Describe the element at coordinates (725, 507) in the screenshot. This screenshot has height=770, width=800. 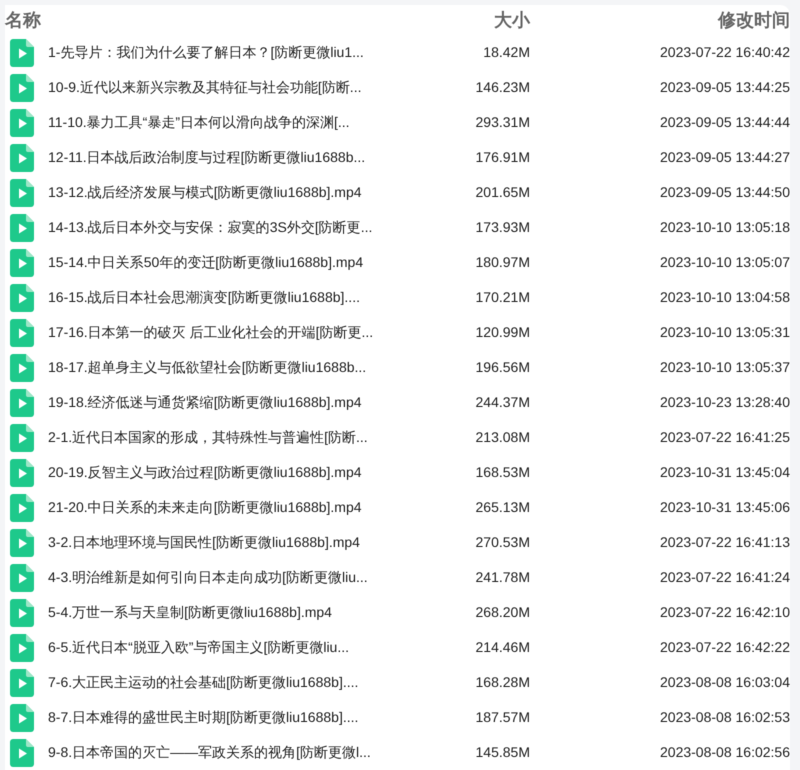
I see `modified-time: 2023-10-31 13:45:06` at that location.